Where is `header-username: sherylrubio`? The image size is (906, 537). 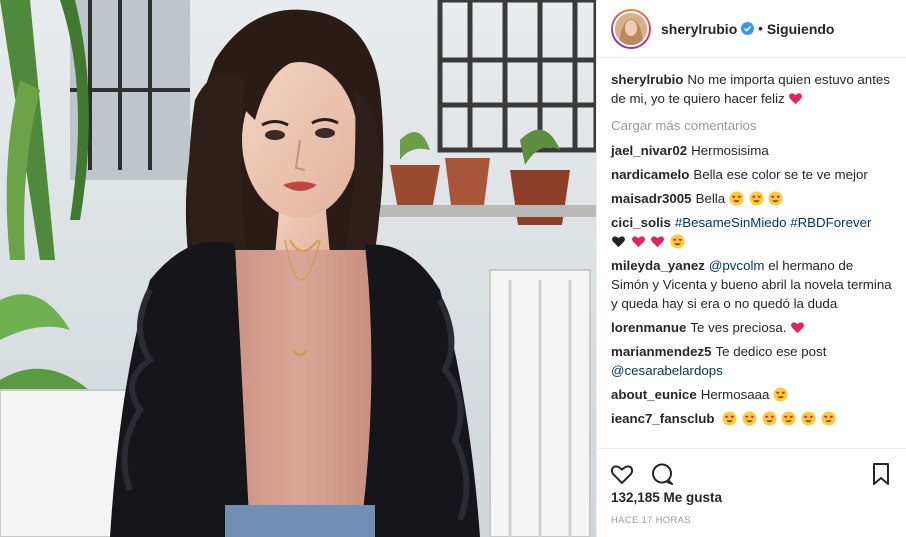
header-username: sherylrubio is located at coordinates (699, 29).